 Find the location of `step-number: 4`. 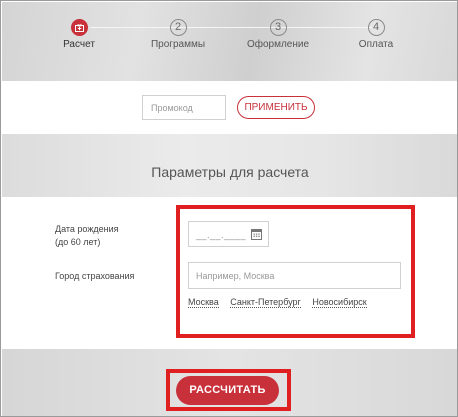

step-number: 4 is located at coordinates (376, 27).